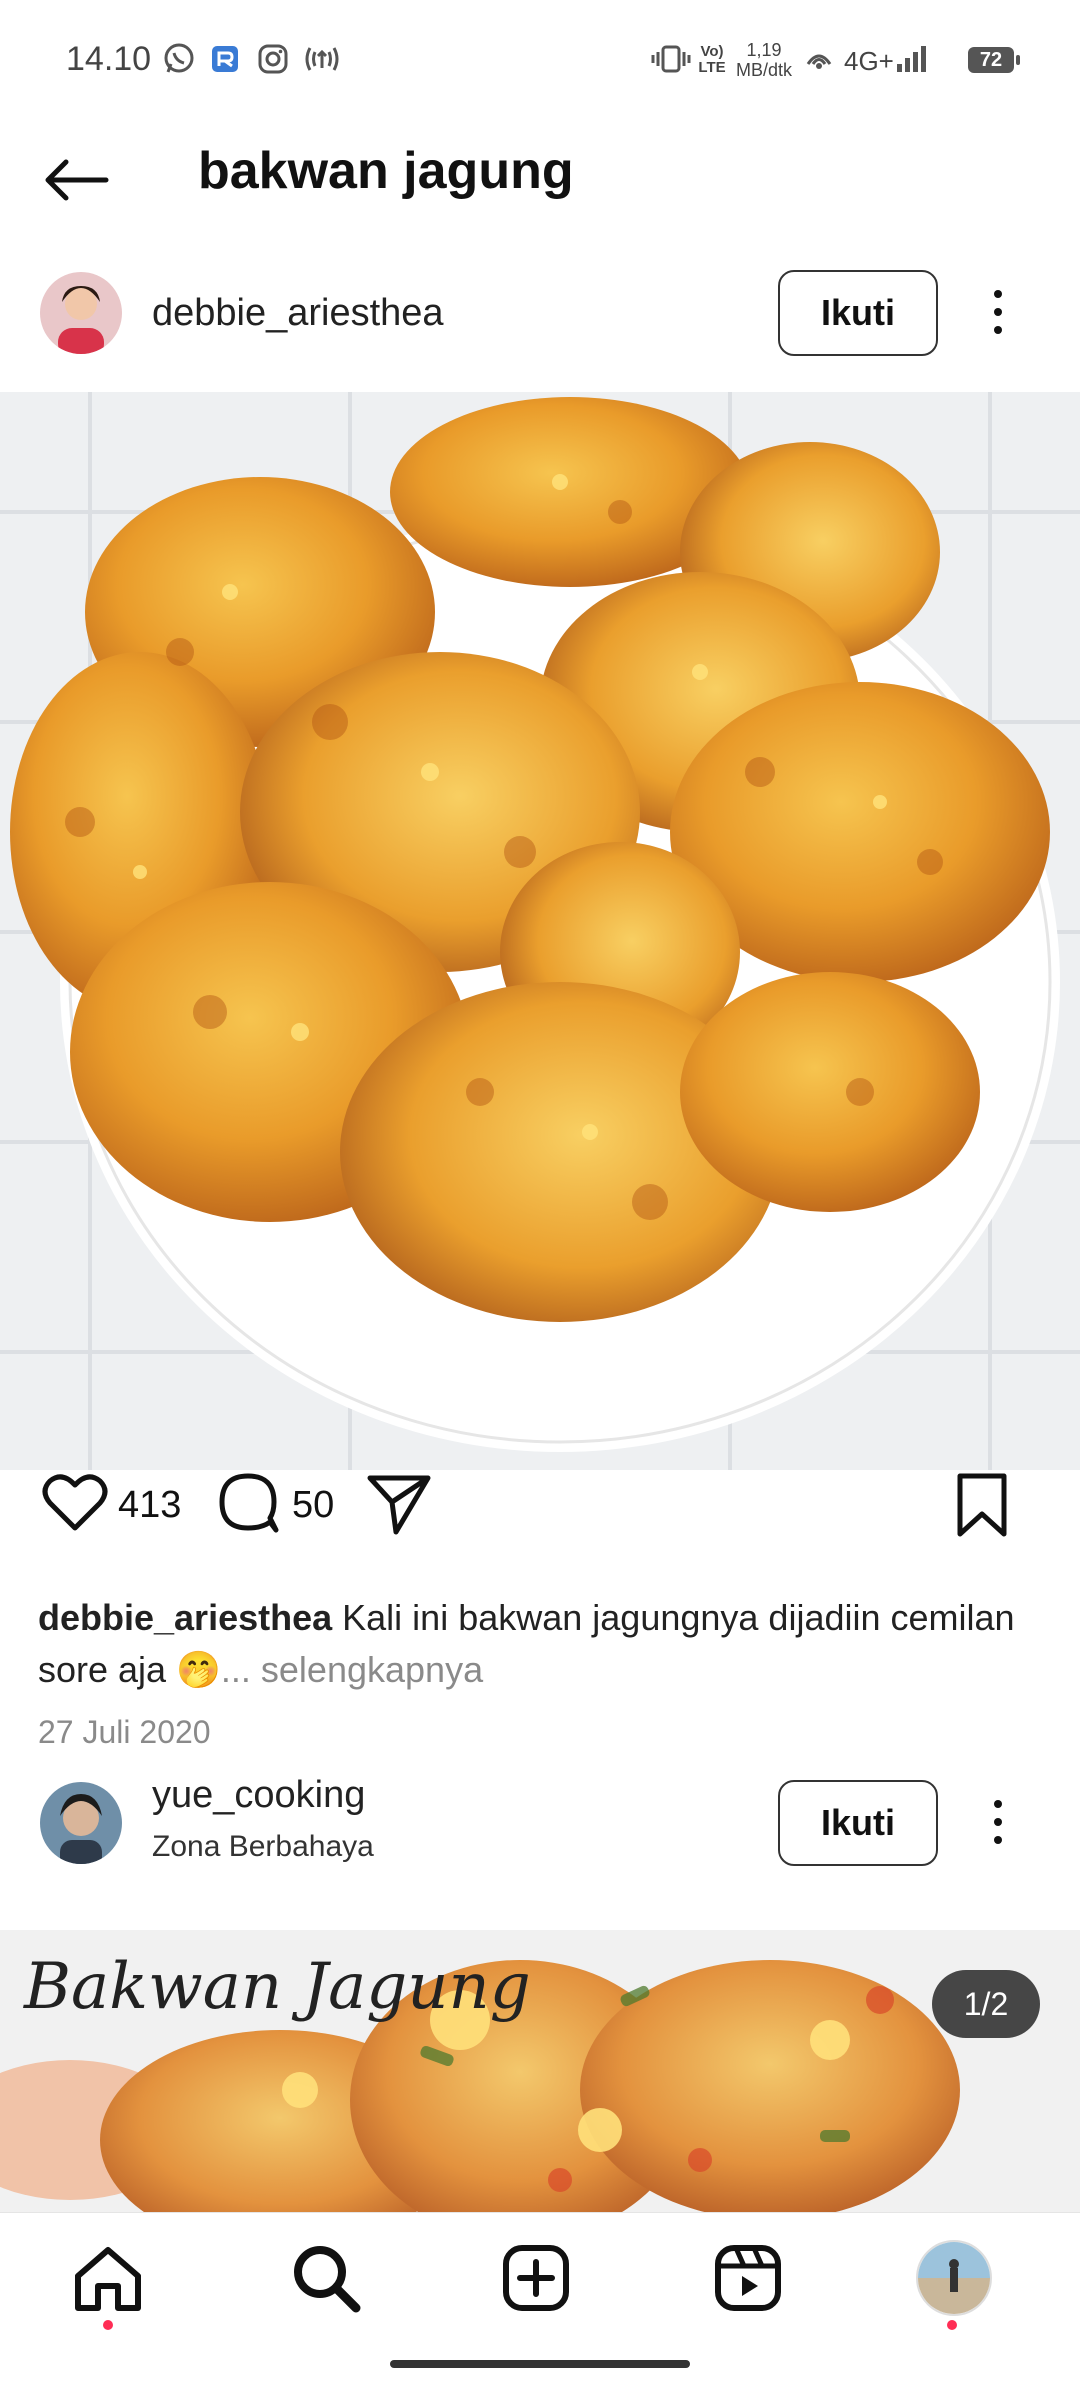  What do you see at coordinates (819, 61) in the screenshot?
I see `data-icon` at bounding box center [819, 61].